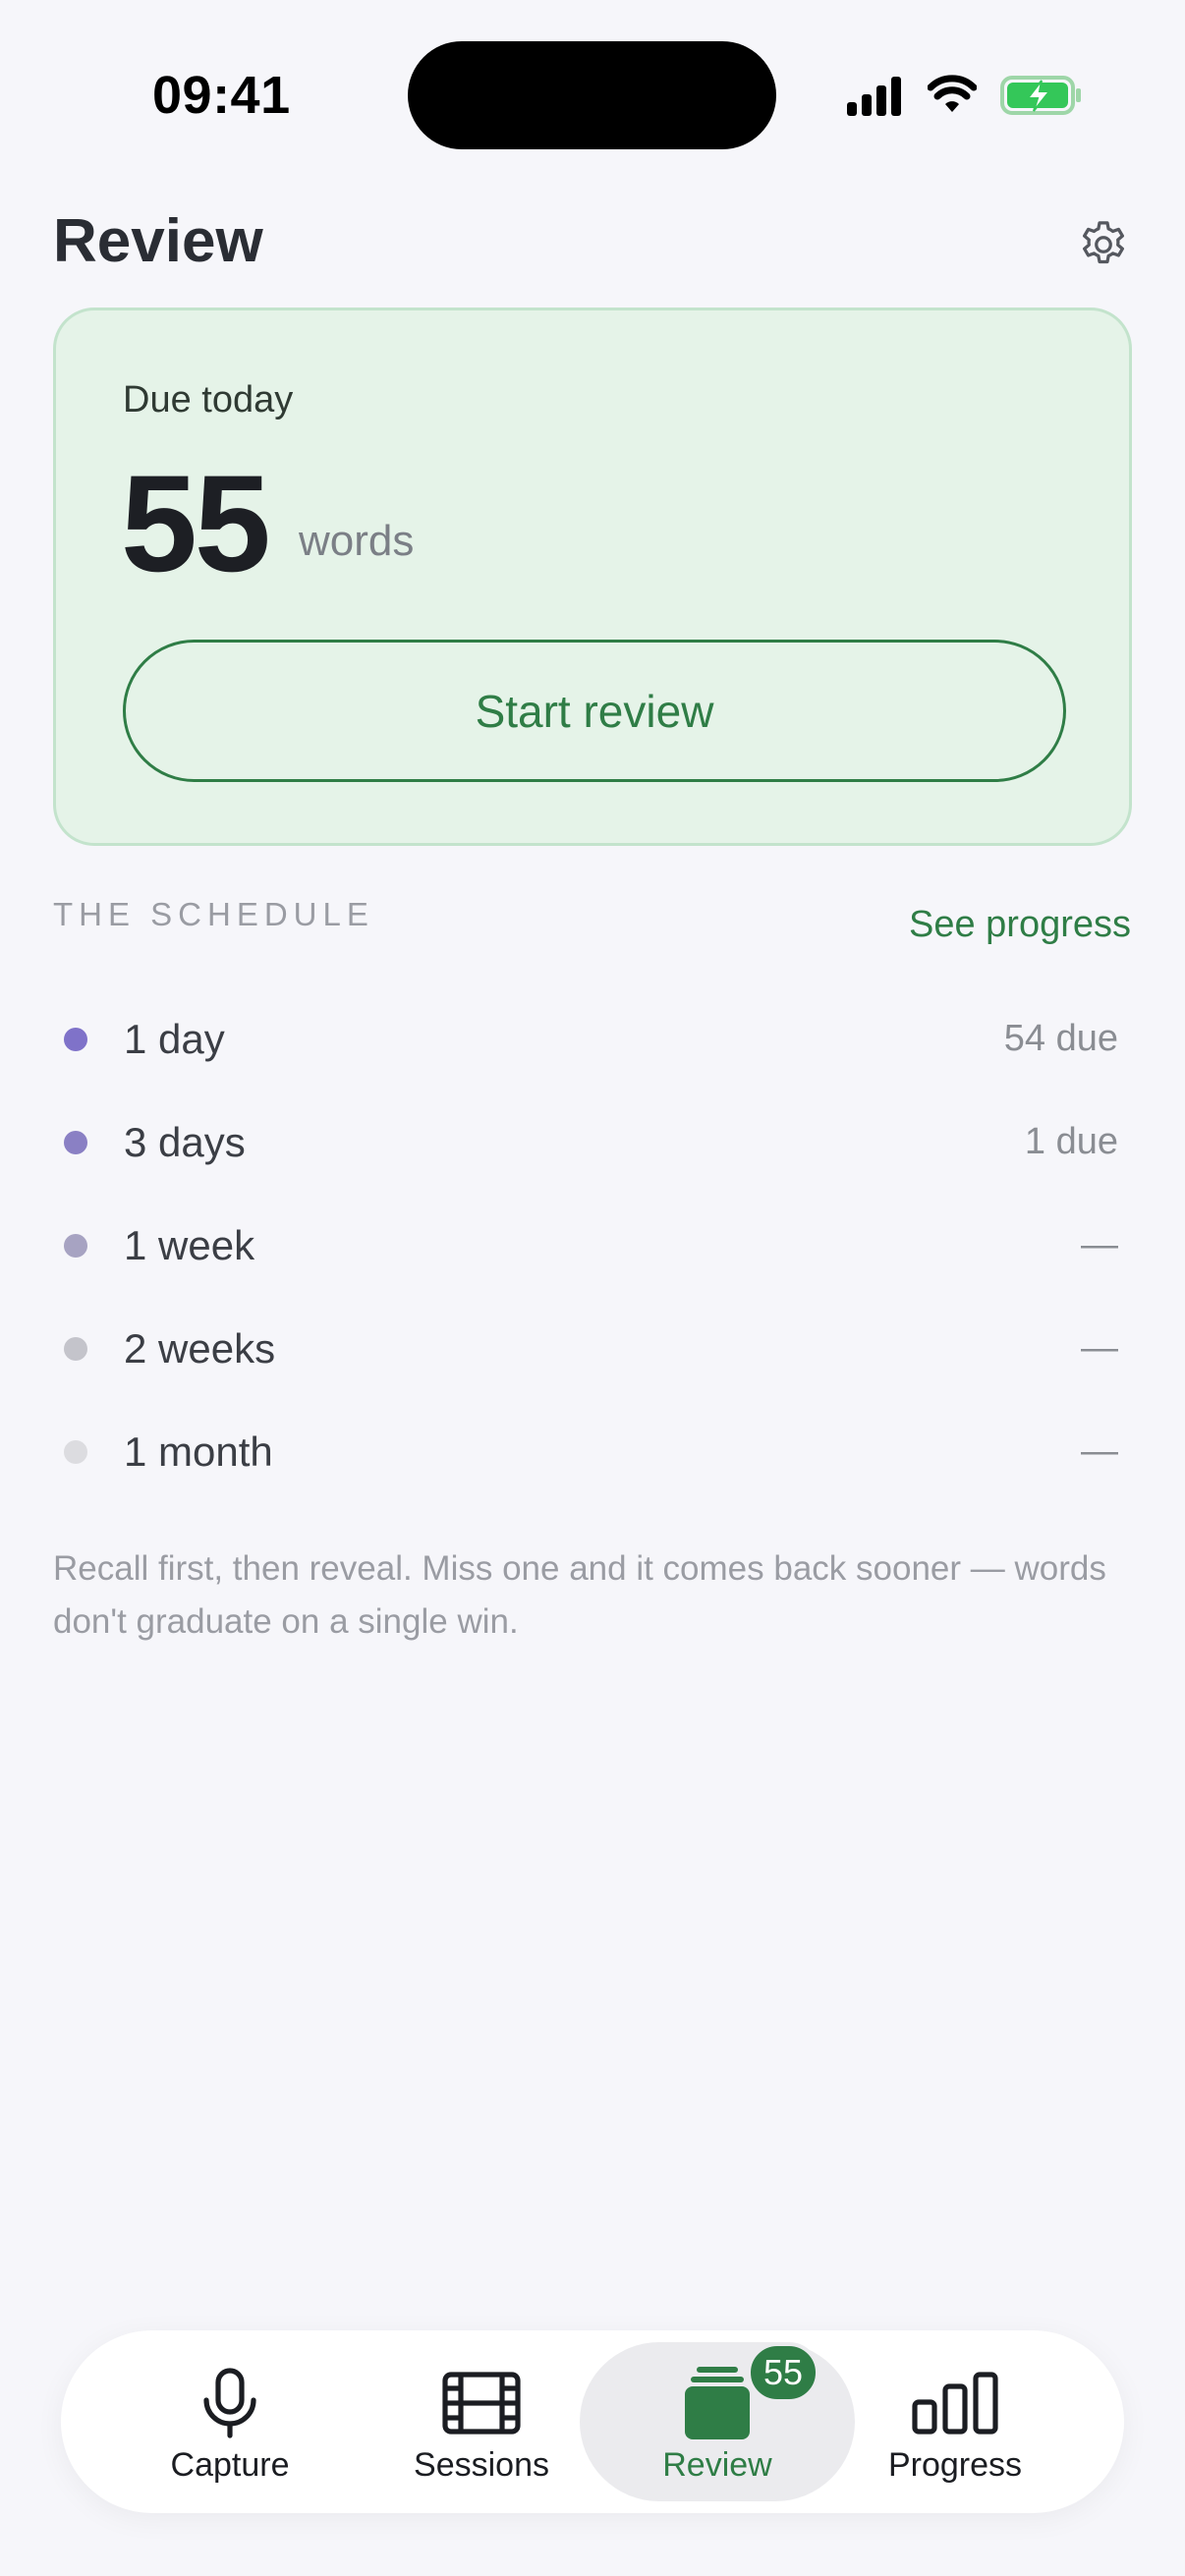 This screenshot has height=2576, width=1185. What do you see at coordinates (230, 2465) in the screenshot?
I see `tab-label: Capture` at bounding box center [230, 2465].